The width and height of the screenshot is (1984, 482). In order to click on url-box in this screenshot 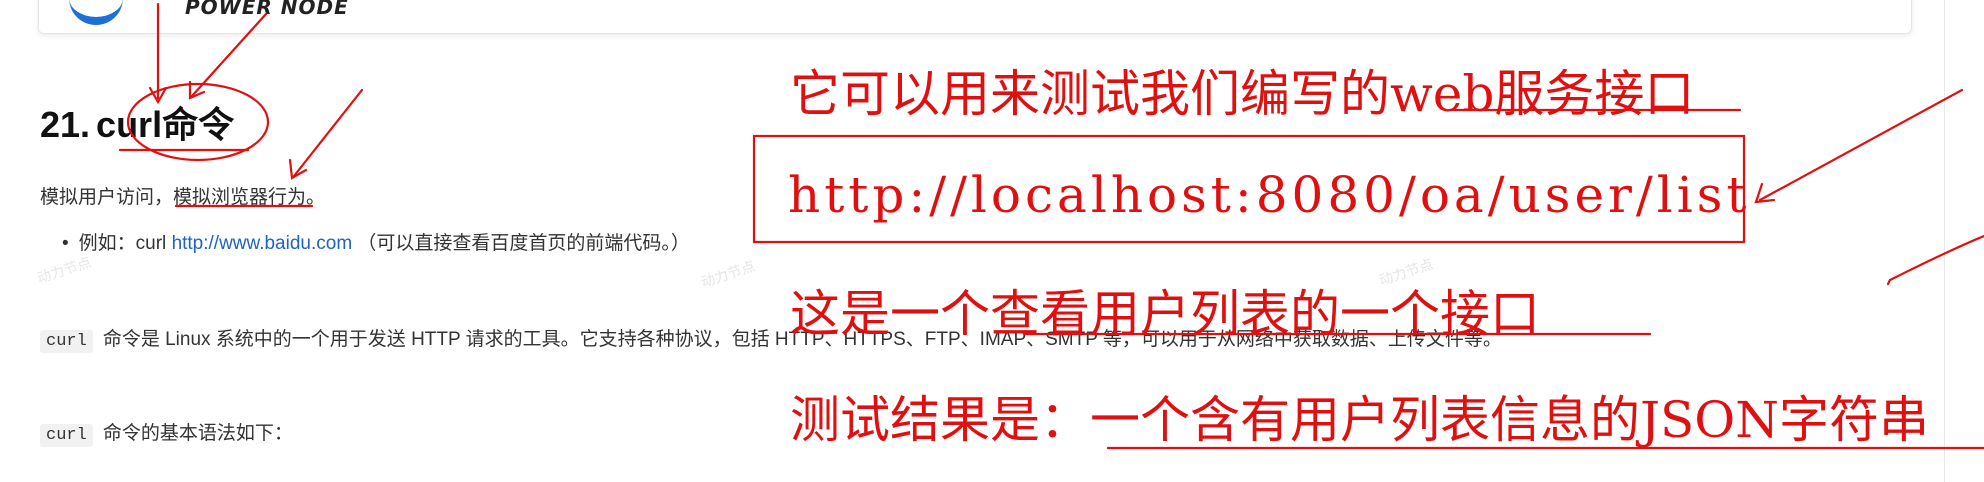, I will do `click(1249, 189)`.